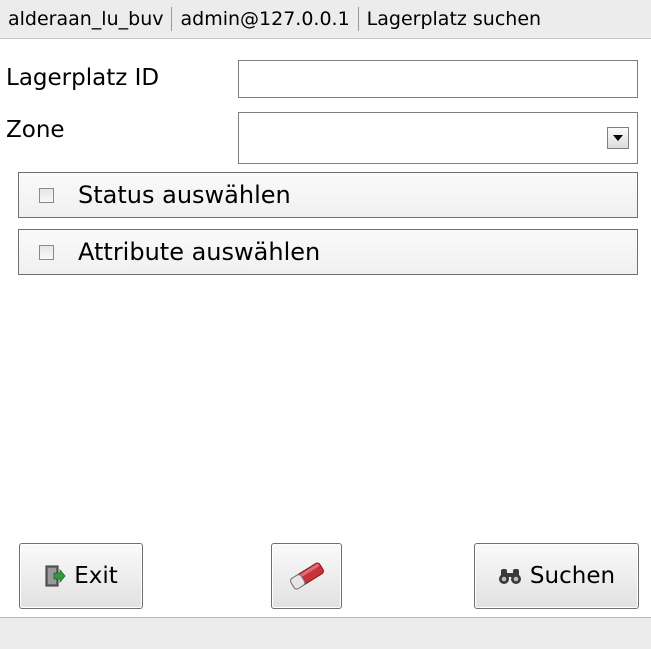 This screenshot has width=651, height=649. What do you see at coordinates (86, 19) in the screenshot?
I see `database-name: alderaan_lu_buv` at bounding box center [86, 19].